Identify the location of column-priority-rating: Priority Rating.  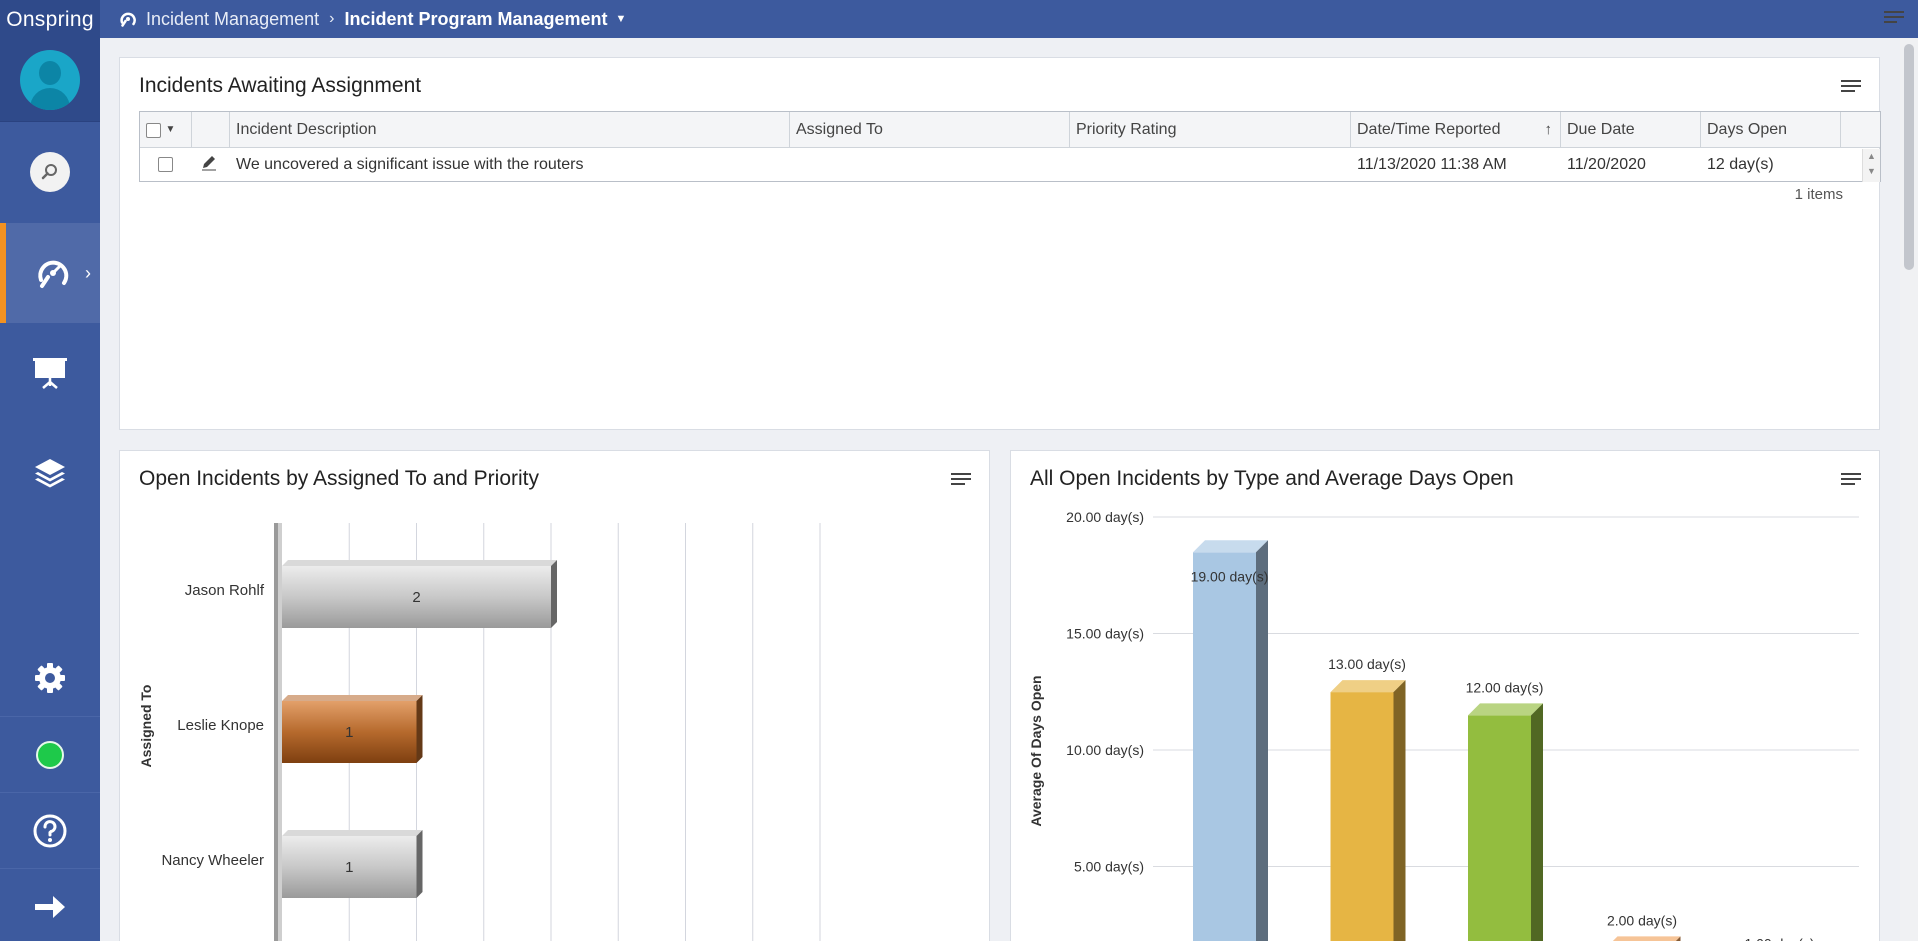
(1210, 129).